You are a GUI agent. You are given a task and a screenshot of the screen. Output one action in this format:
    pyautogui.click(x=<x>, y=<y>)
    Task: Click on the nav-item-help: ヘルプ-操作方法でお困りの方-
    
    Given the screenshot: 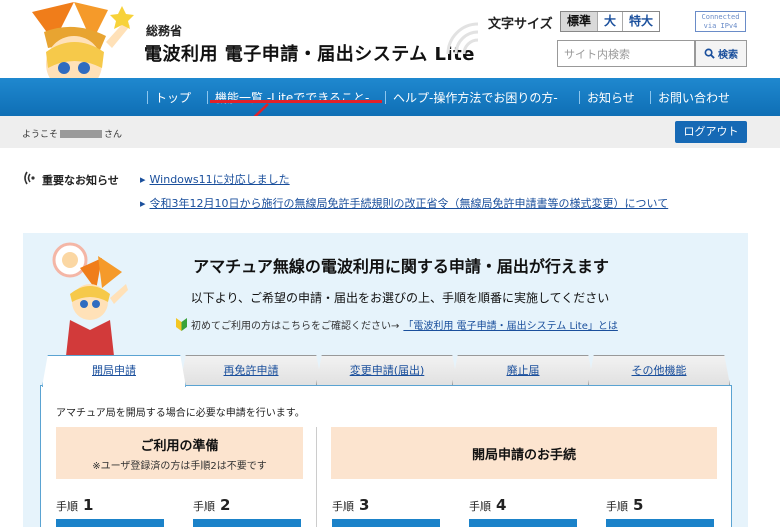 What is the action you would take?
    pyautogui.click(x=471, y=97)
    